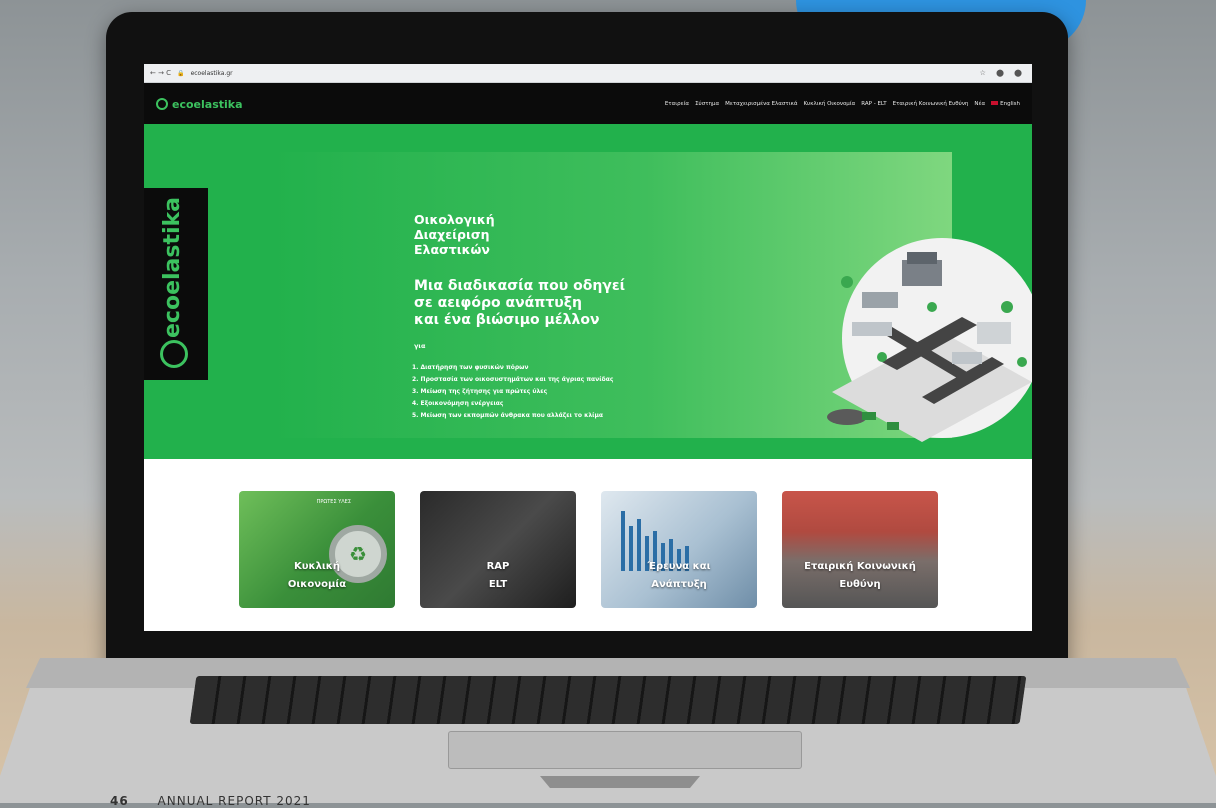 This screenshot has height=808, width=1216. I want to click on laptop-keyboard, so click(608, 700).